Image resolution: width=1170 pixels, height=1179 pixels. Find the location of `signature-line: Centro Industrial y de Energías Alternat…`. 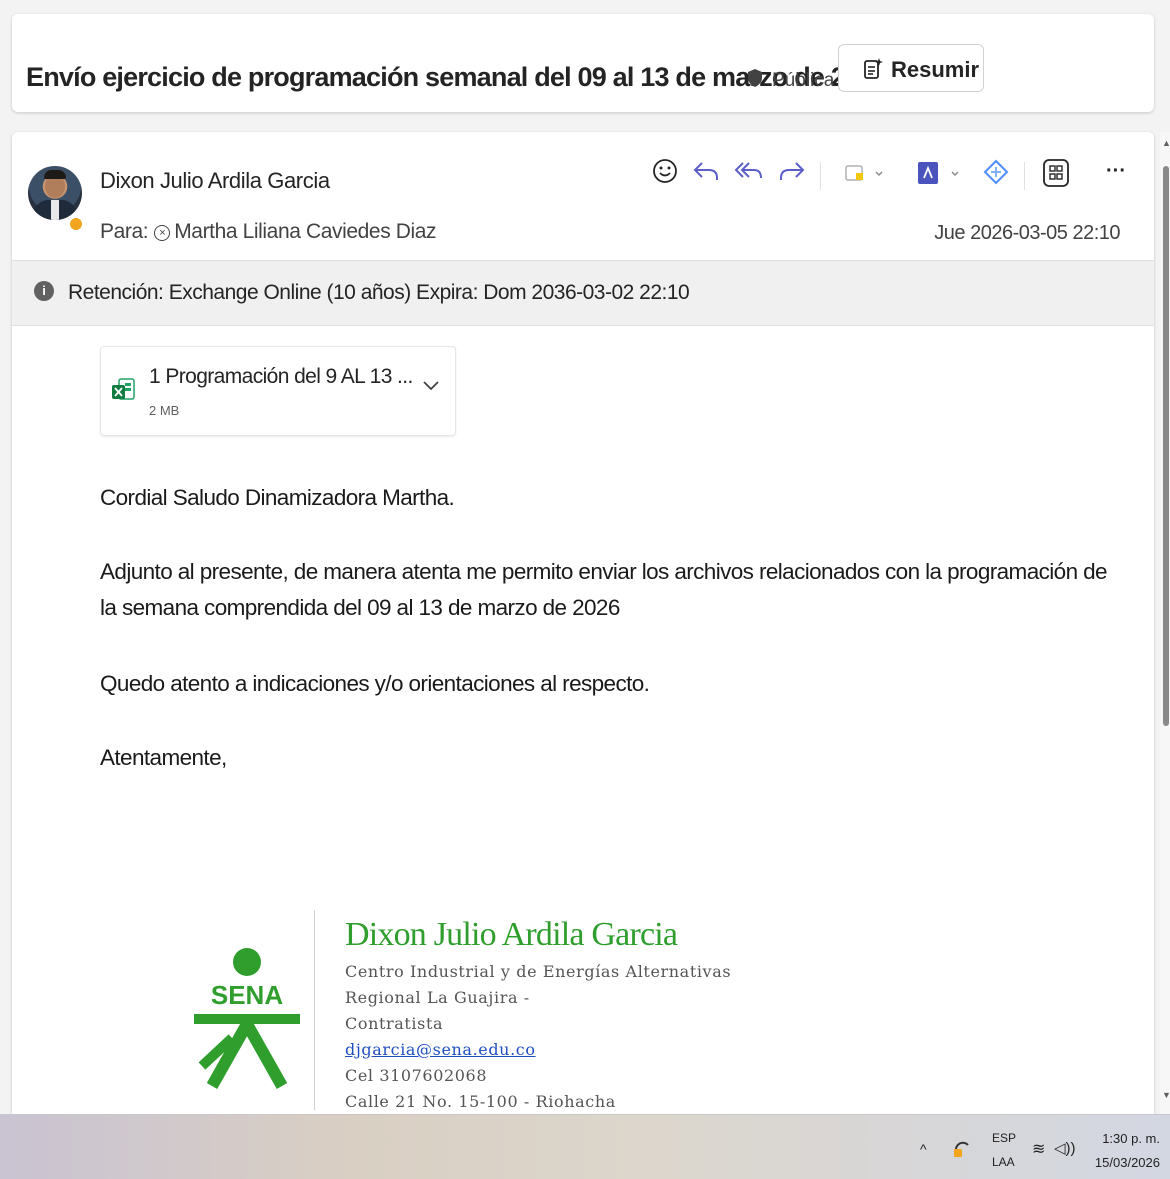

signature-line: Centro Industrial y de Energías Alternat… is located at coordinates (538, 971).